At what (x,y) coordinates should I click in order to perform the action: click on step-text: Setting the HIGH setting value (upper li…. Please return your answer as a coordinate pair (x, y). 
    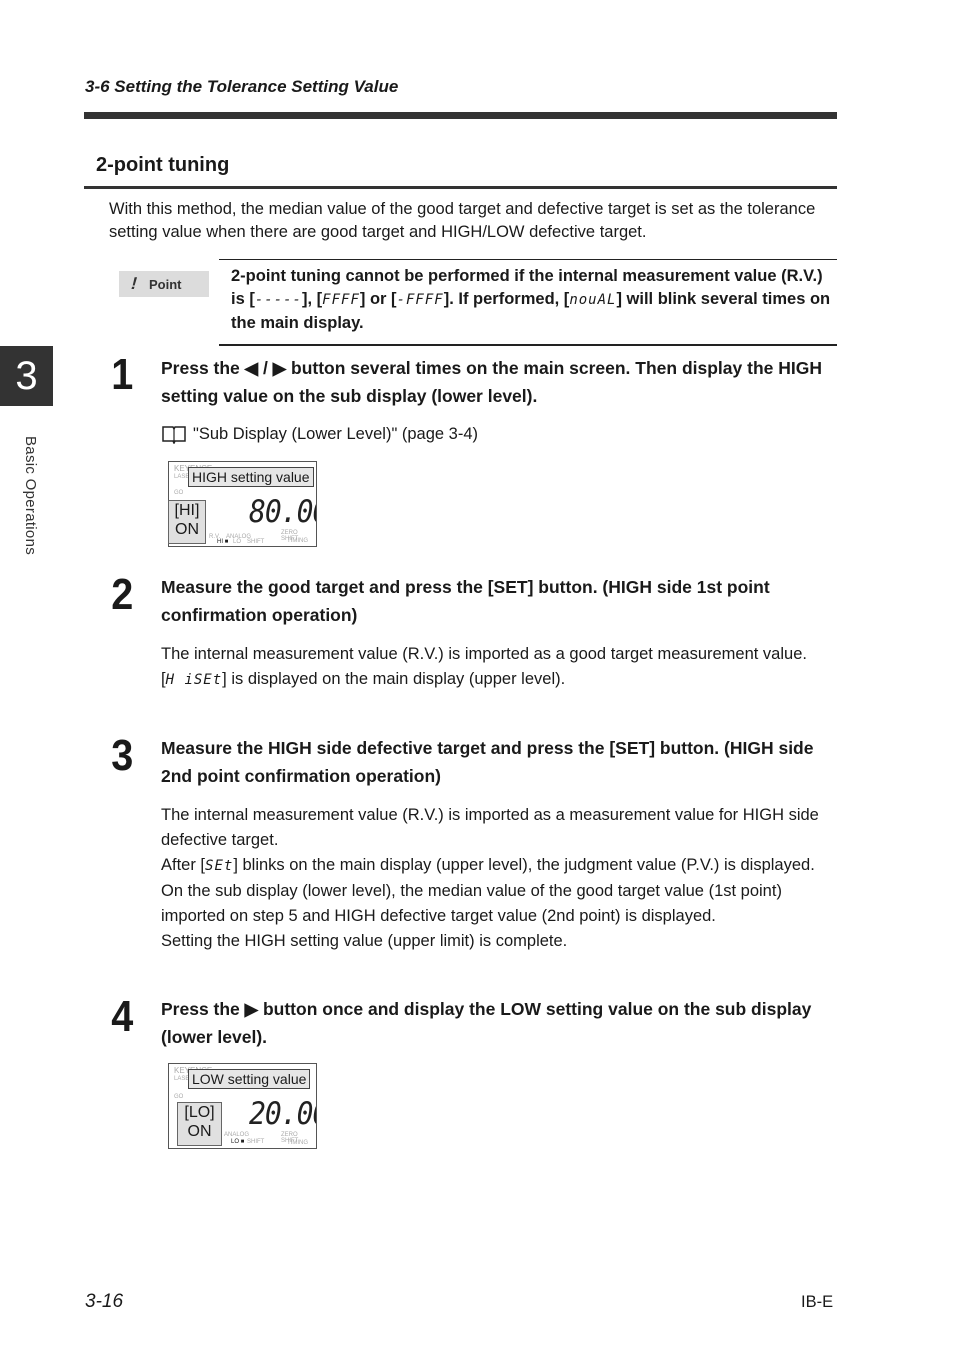
    Looking at the image, I should click on (364, 941).